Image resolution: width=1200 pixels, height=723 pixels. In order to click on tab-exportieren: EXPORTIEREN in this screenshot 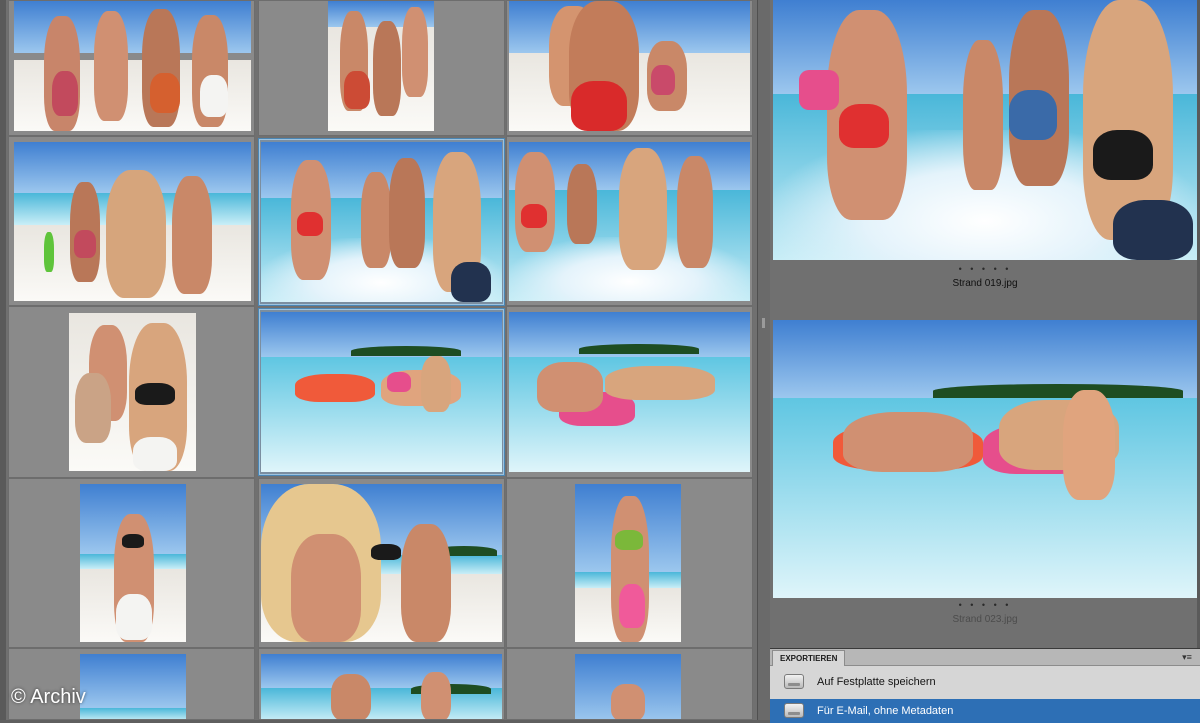, I will do `click(809, 658)`.